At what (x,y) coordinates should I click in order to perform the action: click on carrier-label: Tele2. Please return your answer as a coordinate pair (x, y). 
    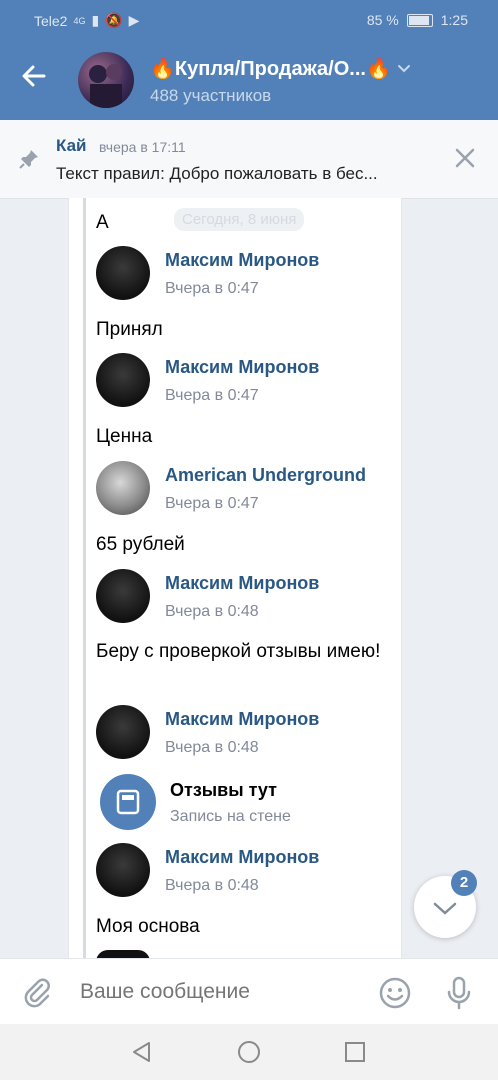
    Looking at the image, I should click on (51, 20).